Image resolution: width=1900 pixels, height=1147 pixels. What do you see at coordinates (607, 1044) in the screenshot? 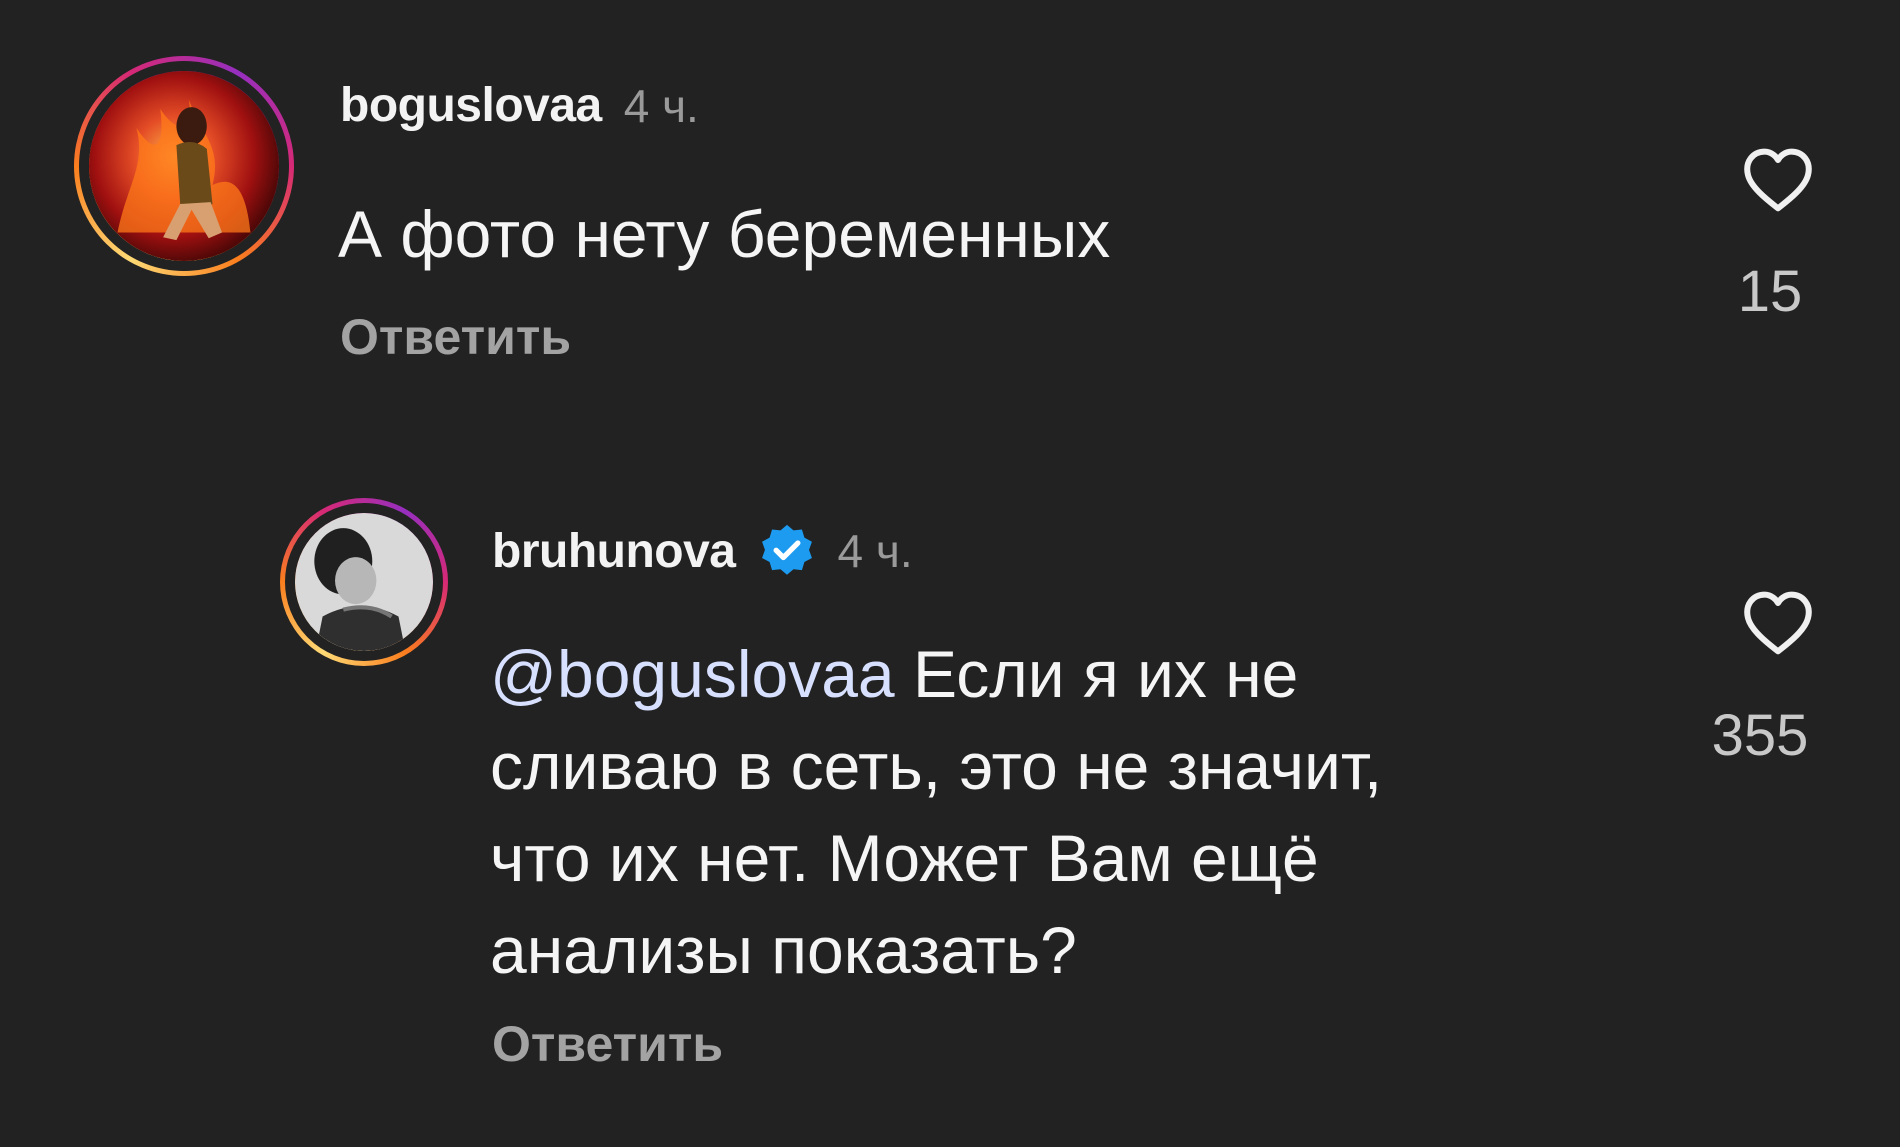
I see `reply-button: Ответить` at bounding box center [607, 1044].